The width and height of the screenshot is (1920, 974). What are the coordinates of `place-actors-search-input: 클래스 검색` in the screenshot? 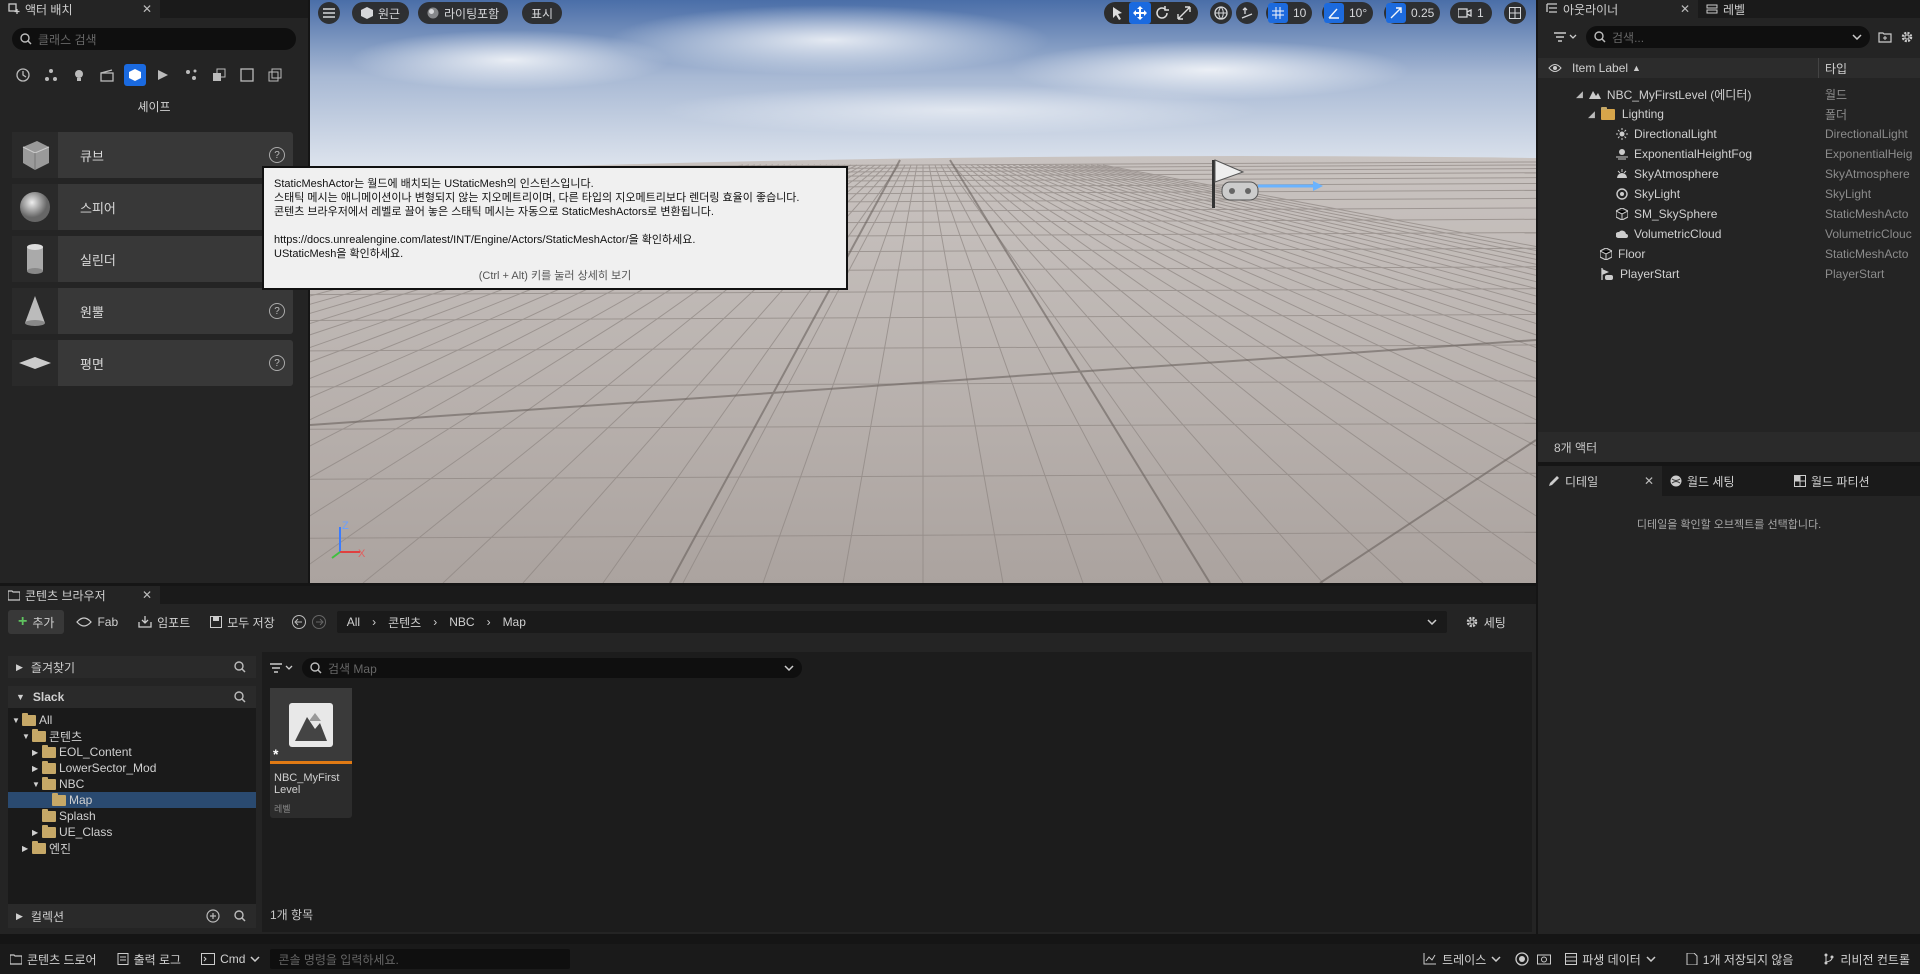 It's located at (154, 39).